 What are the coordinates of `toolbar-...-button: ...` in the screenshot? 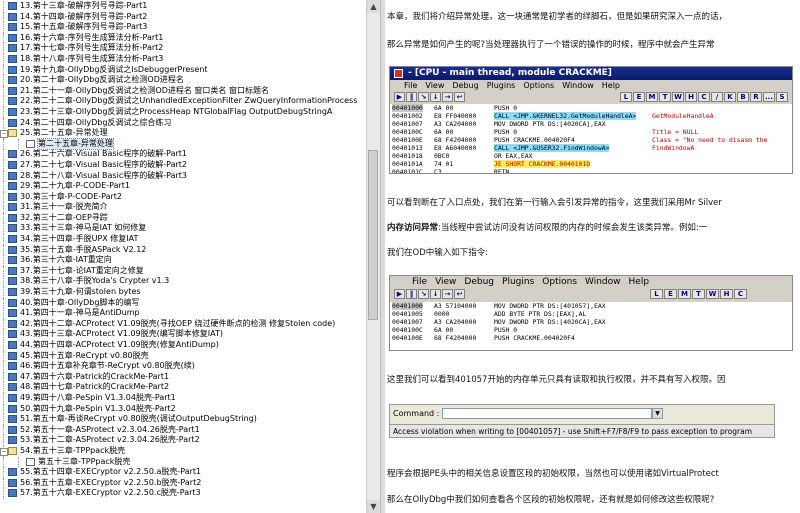 It's located at (769, 97).